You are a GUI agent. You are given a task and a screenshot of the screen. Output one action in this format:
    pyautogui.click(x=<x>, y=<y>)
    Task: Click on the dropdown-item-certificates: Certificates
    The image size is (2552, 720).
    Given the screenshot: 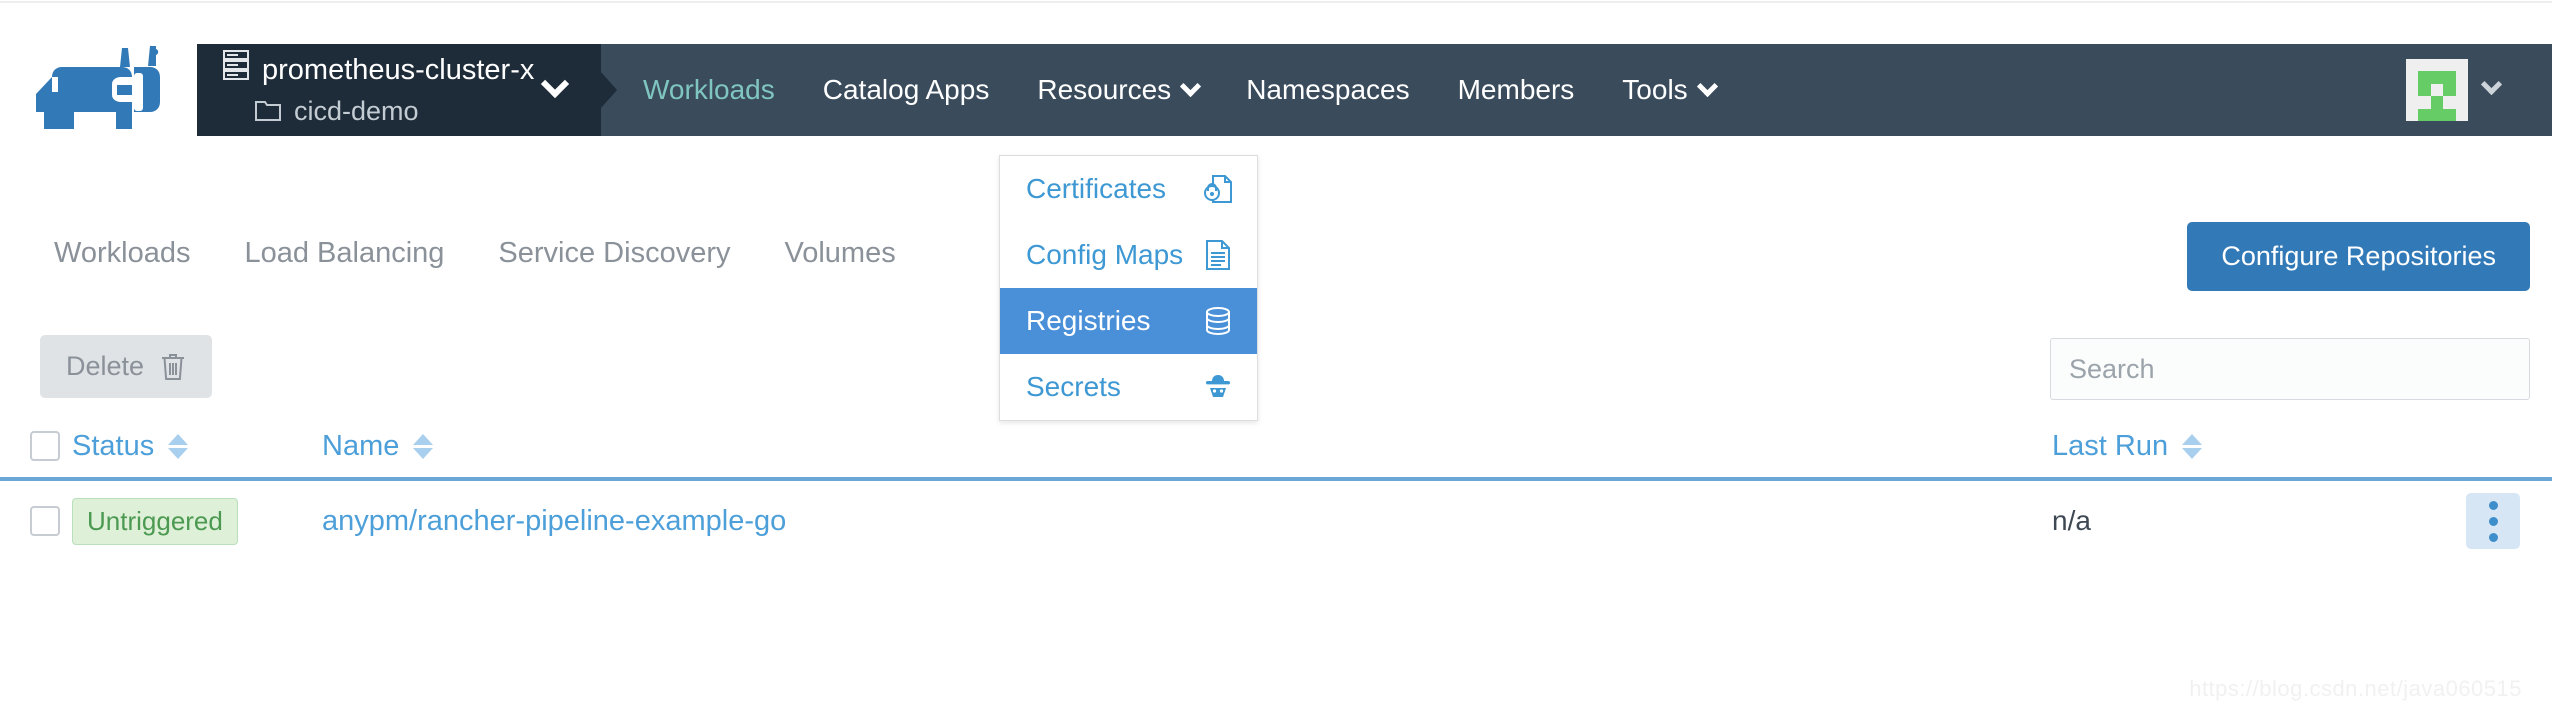 What is the action you would take?
    pyautogui.click(x=1128, y=189)
    